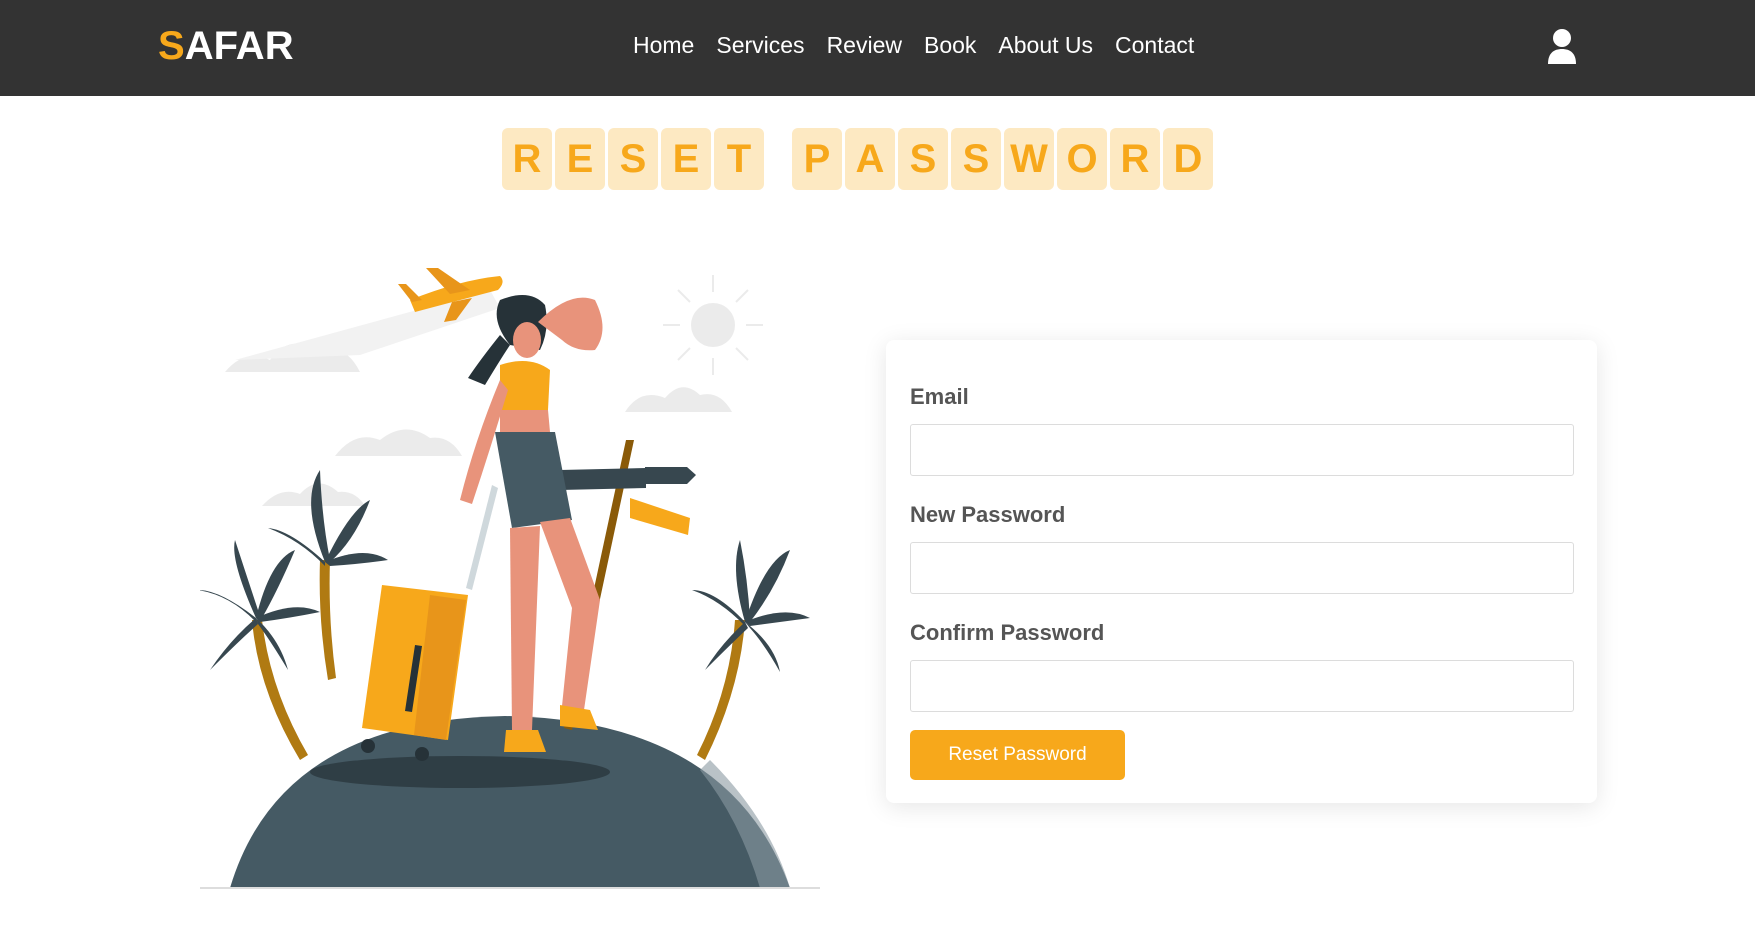  I want to click on confirm-password-field, so click(1242, 686).